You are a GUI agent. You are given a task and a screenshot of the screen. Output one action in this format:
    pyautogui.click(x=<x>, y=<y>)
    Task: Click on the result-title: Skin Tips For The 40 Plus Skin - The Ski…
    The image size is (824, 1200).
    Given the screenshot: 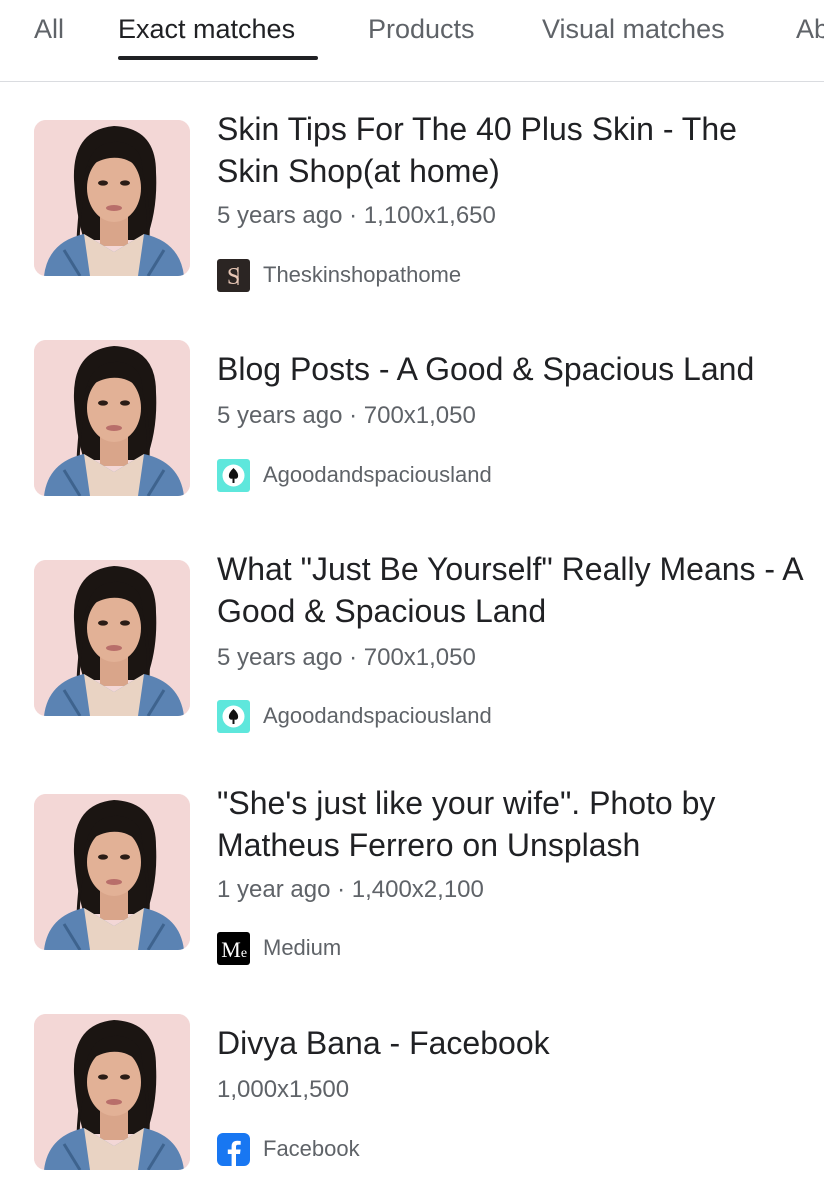 What is the action you would take?
    pyautogui.click(x=512, y=150)
    